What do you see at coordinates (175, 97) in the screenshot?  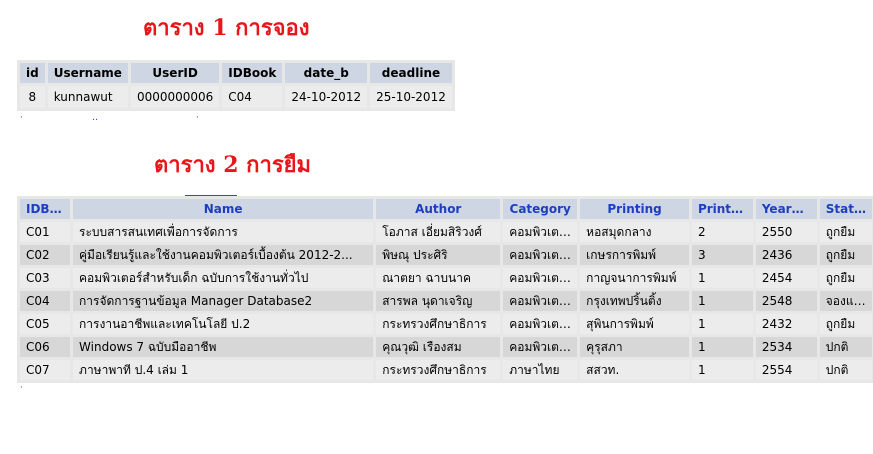 I see `cell-userid: 0000000006` at bounding box center [175, 97].